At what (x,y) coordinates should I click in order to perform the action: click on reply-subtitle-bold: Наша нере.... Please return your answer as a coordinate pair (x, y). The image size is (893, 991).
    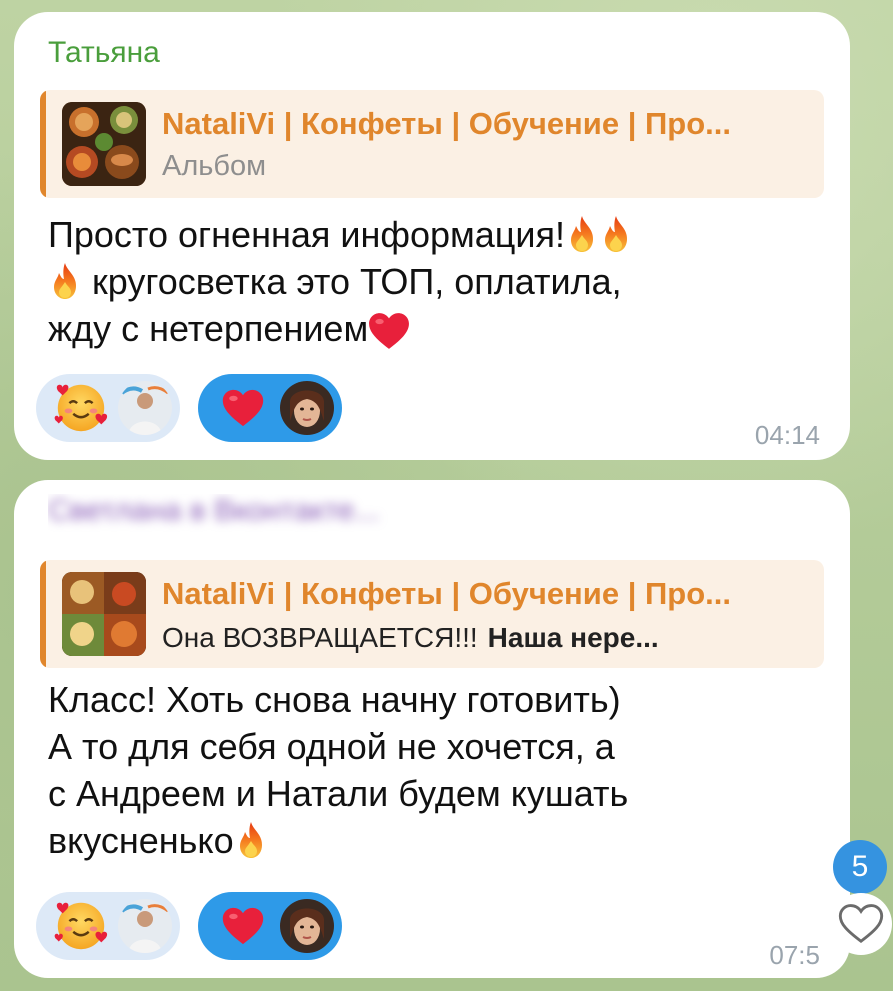
    Looking at the image, I should click on (573, 637).